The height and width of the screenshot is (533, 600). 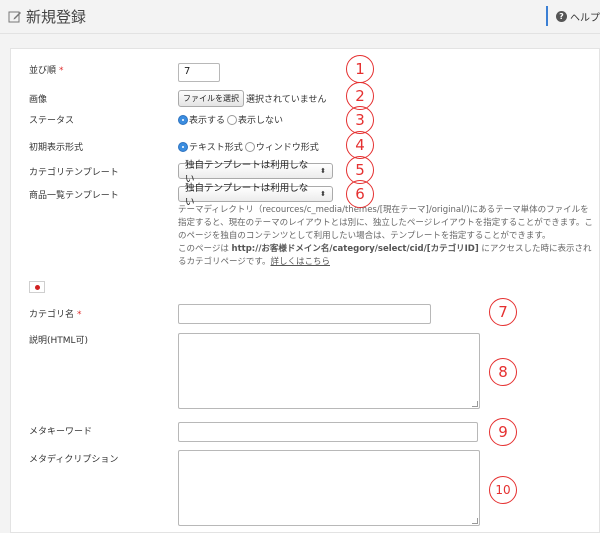 I want to click on meta-description-label: メタディクリプション, so click(x=74, y=460).